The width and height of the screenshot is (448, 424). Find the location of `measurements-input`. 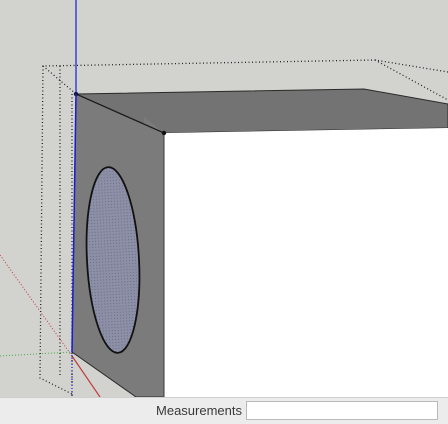

measurements-input is located at coordinates (342, 410).